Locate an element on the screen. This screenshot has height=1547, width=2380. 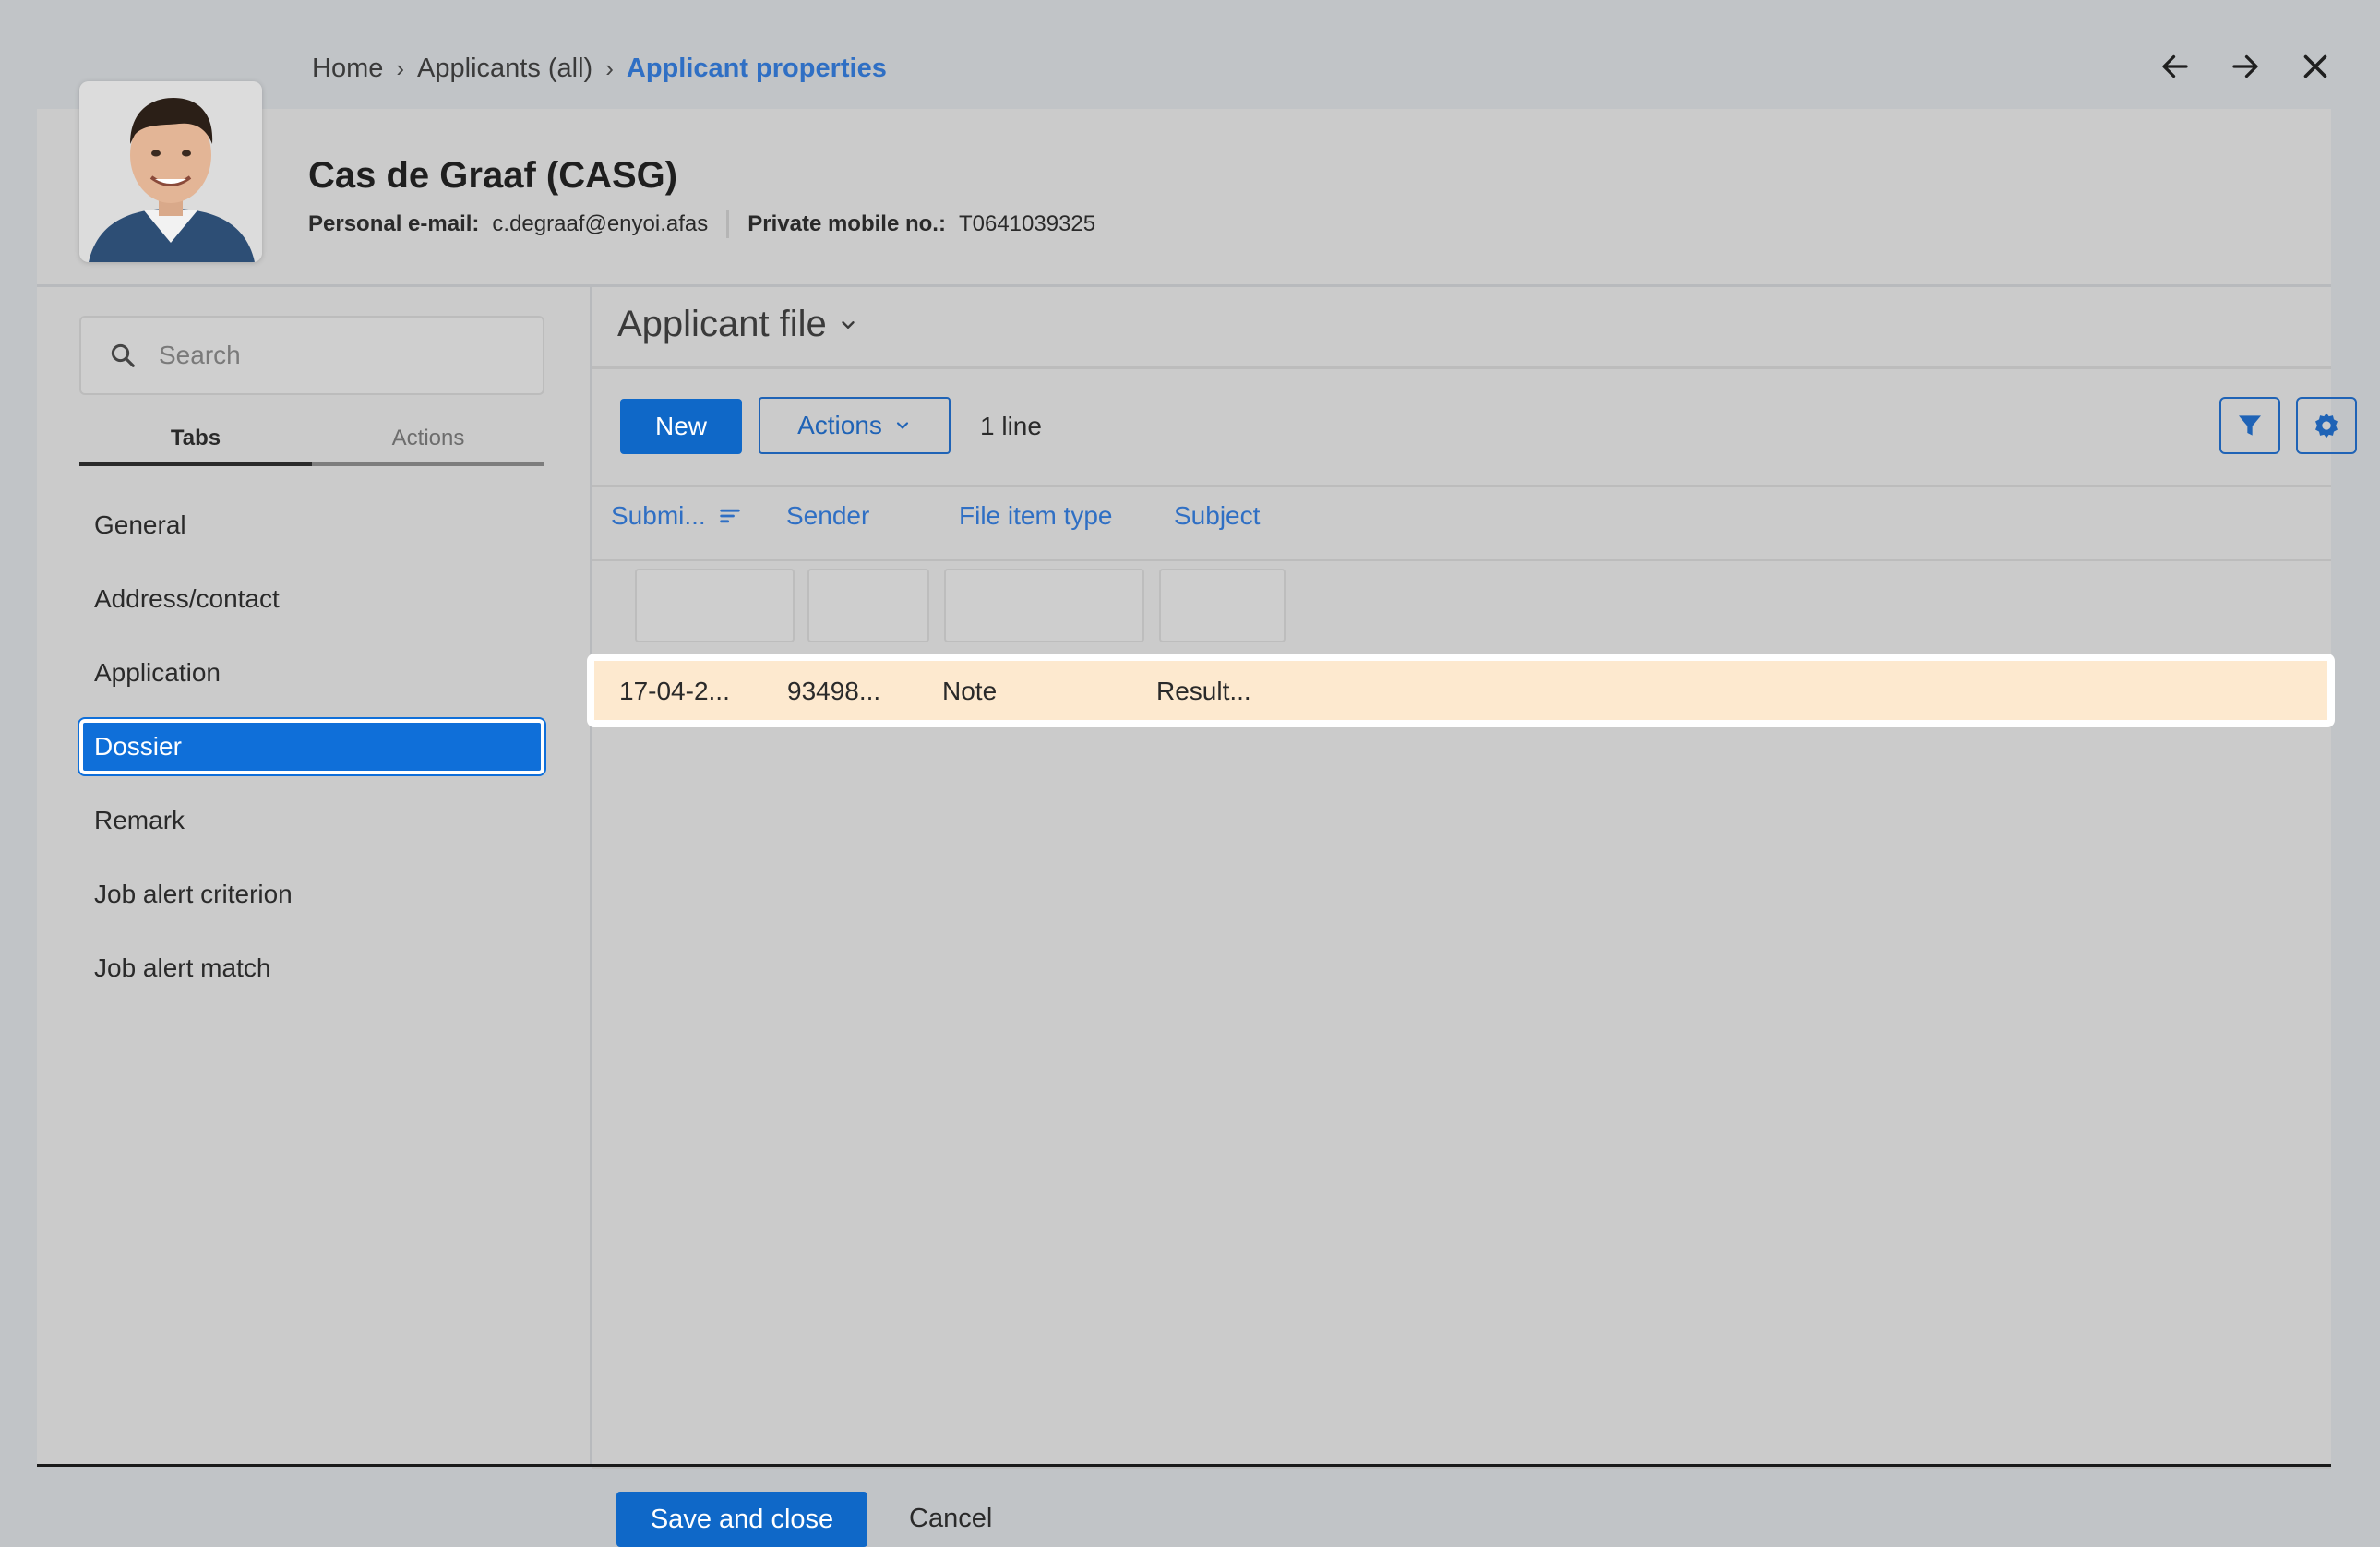
gear-icon is located at coordinates (2326, 425).